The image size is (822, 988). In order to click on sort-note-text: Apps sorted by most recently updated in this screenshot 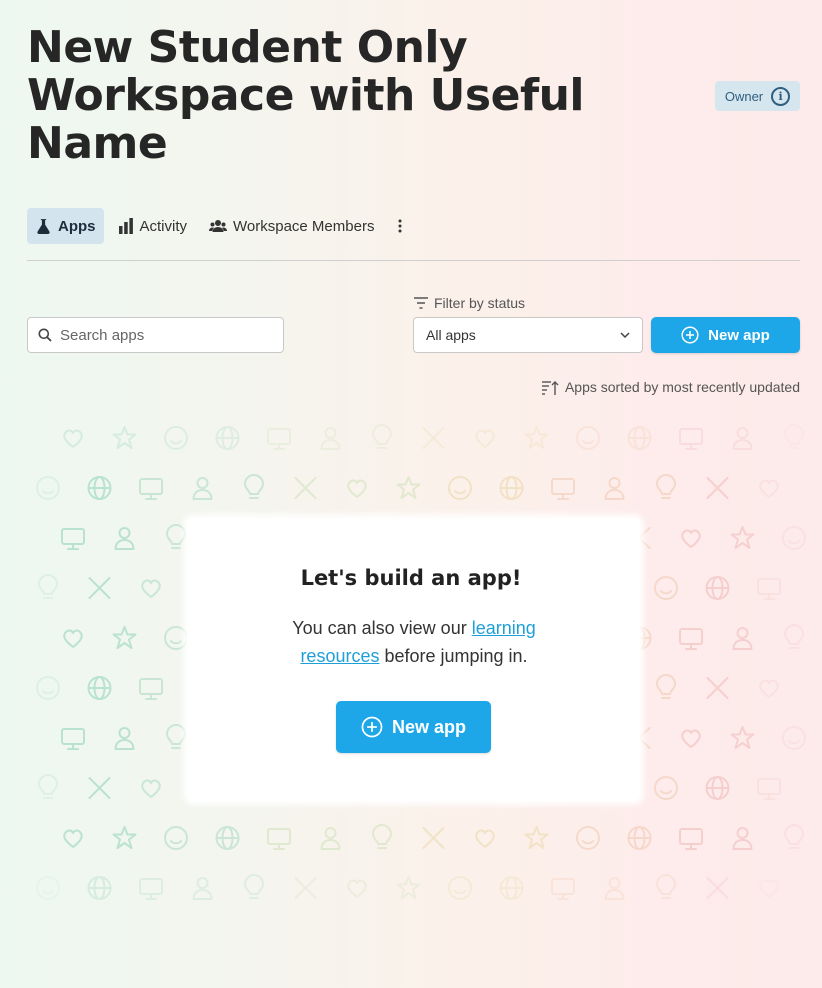, I will do `click(682, 387)`.